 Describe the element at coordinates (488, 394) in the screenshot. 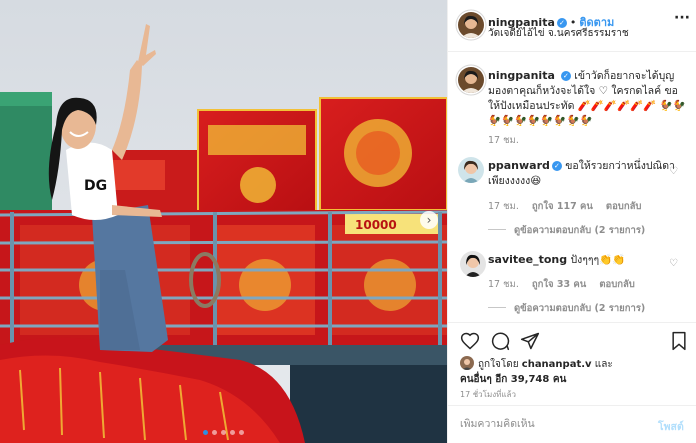

I see `post-timestamp: 17 ชั่วโมงที่แล้ว` at that location.